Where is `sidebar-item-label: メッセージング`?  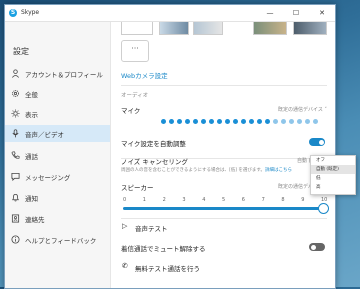 sidebar-item-label: メッセージング is located at coordinates (48, 178).